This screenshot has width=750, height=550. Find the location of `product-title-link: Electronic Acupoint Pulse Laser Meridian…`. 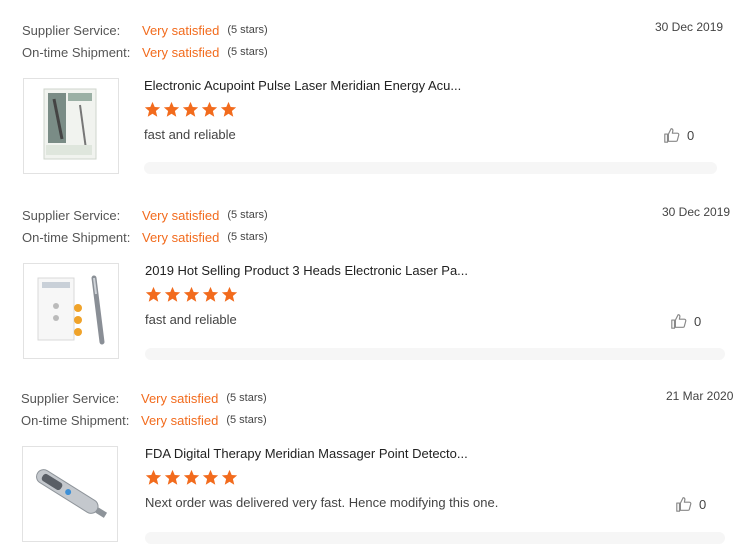

product-title-link: Electronic Acupoint Pulse Laser Meridian… is located at coordinates (302, 85).